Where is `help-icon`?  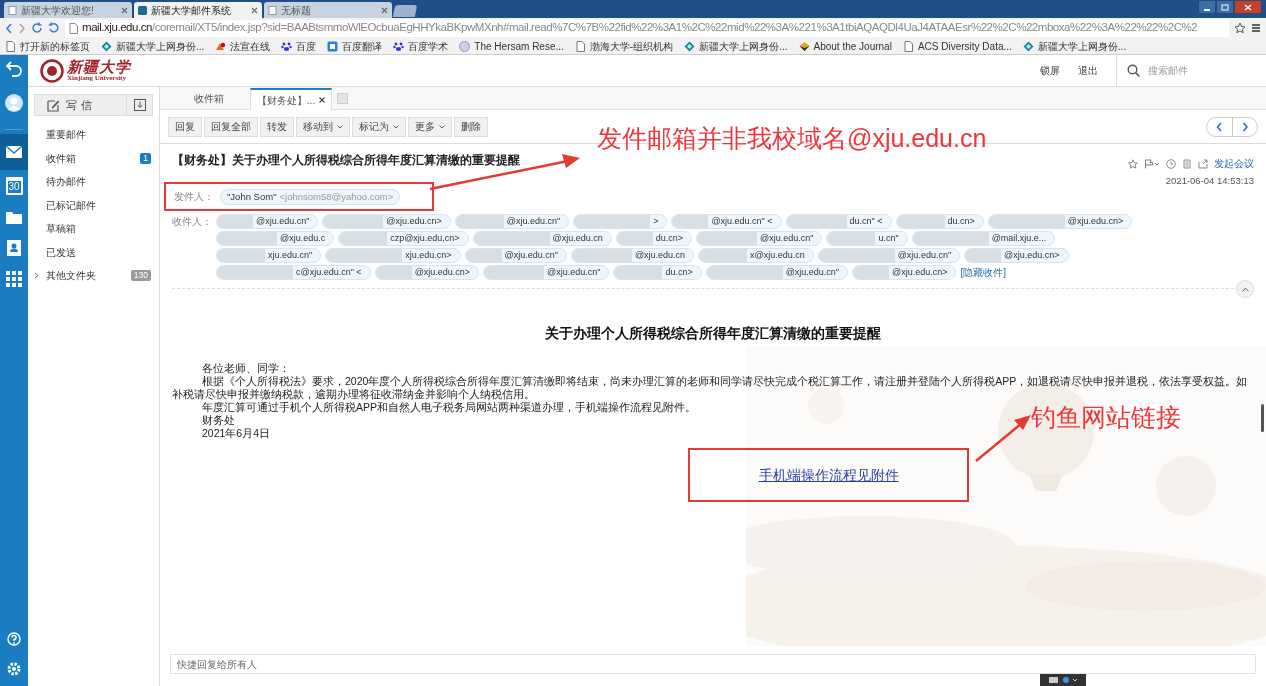 help-icon is located at coordinates (14, 639).